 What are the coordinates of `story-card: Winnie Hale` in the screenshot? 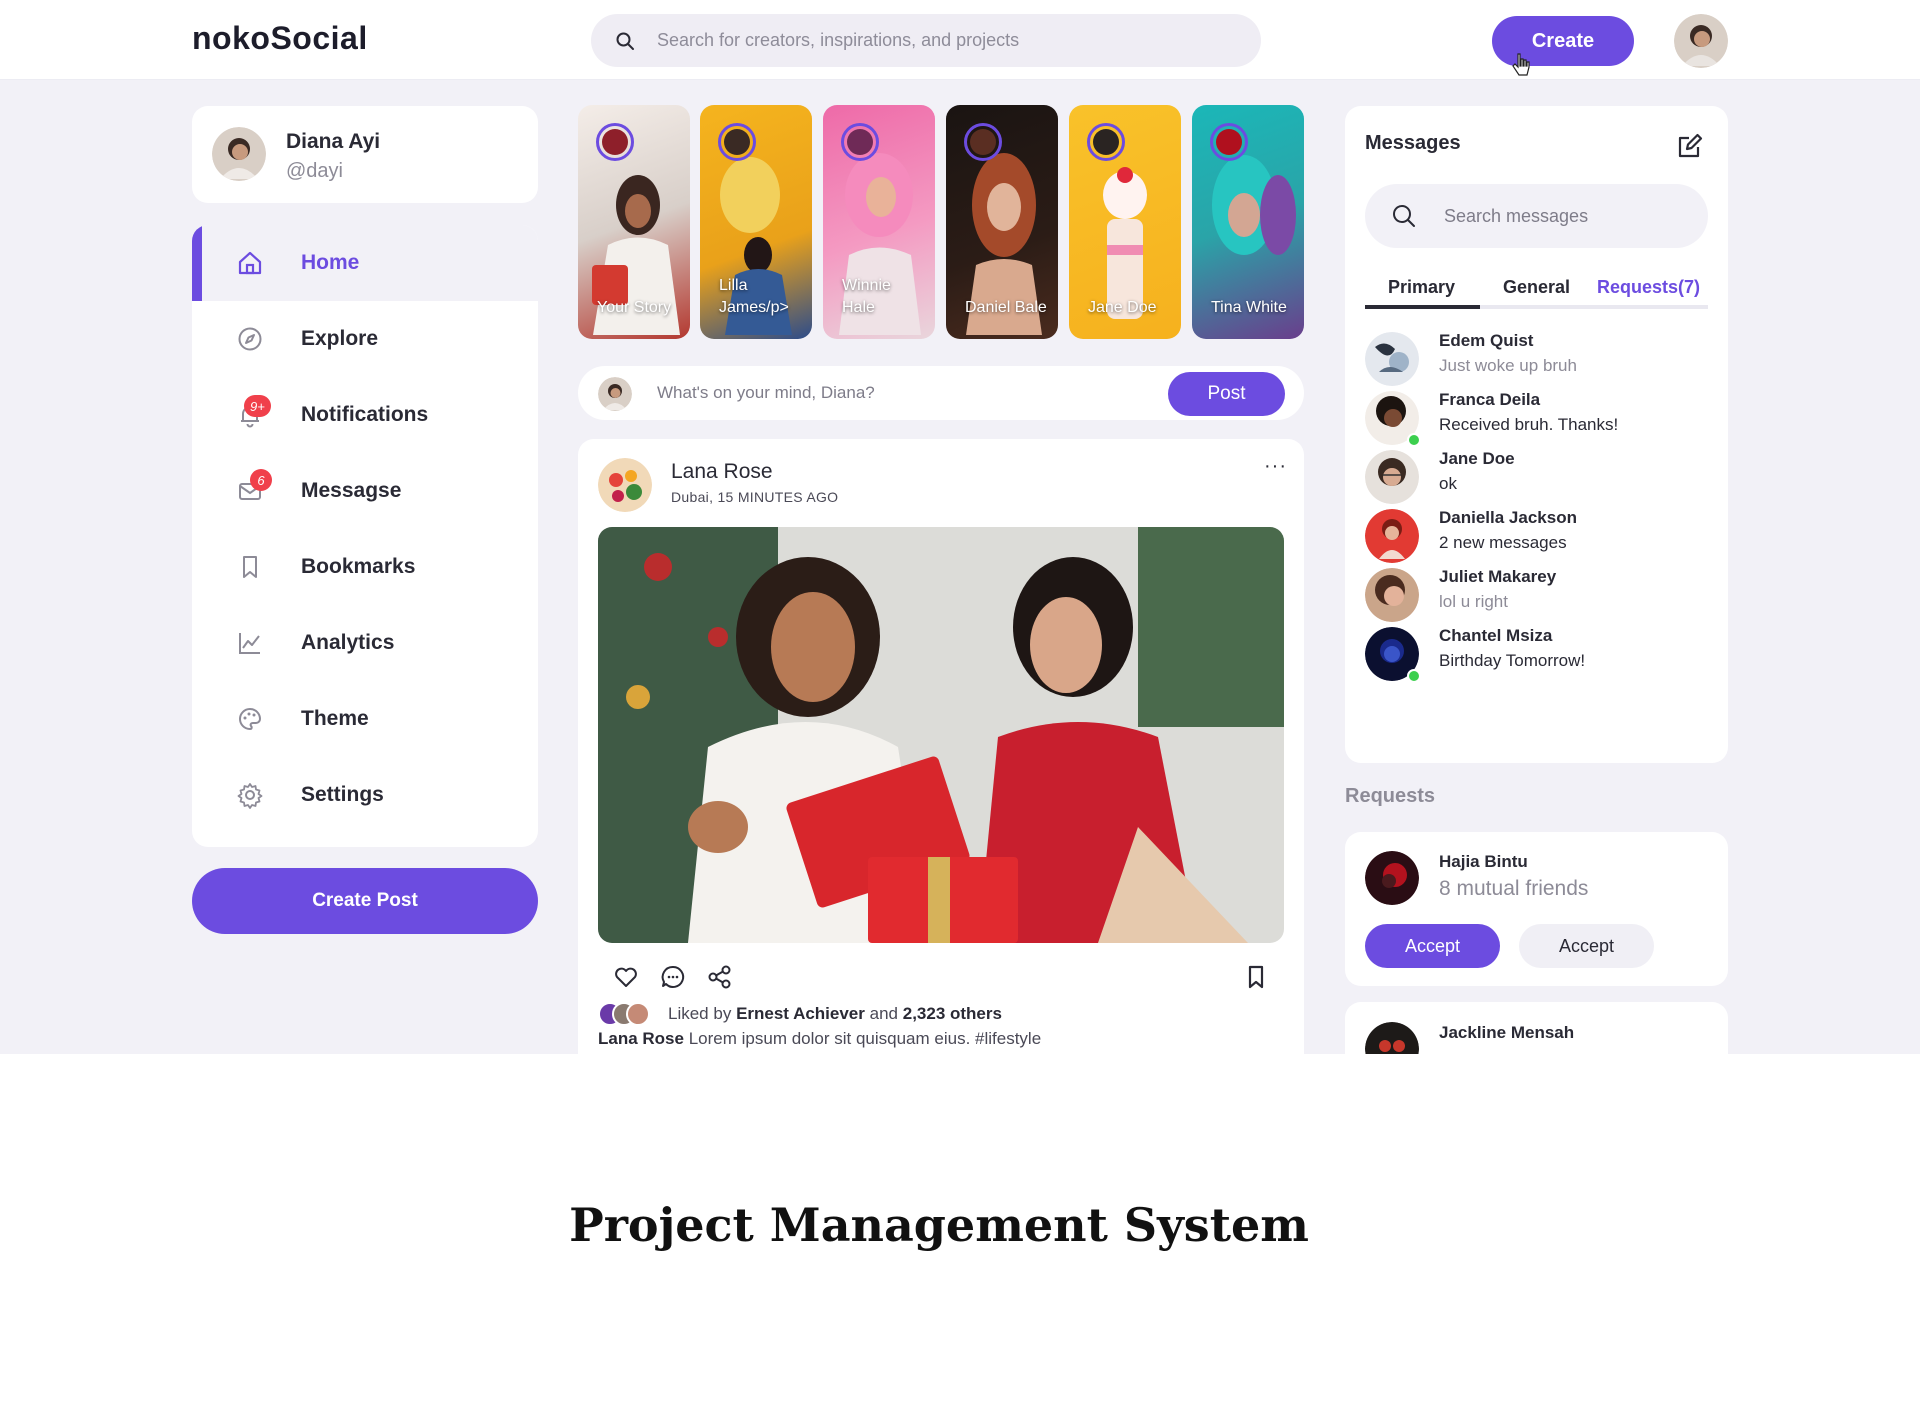 It's located at (879, 222).